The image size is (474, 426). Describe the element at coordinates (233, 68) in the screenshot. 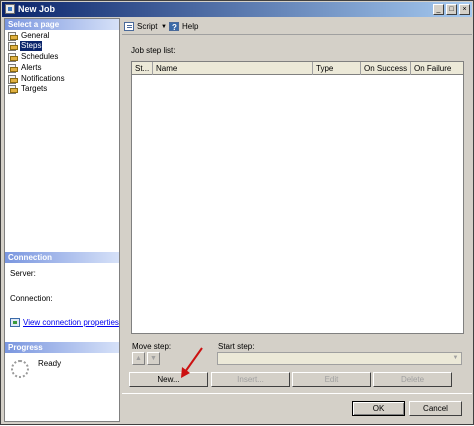

I see `column-header-name: Name` at that location.